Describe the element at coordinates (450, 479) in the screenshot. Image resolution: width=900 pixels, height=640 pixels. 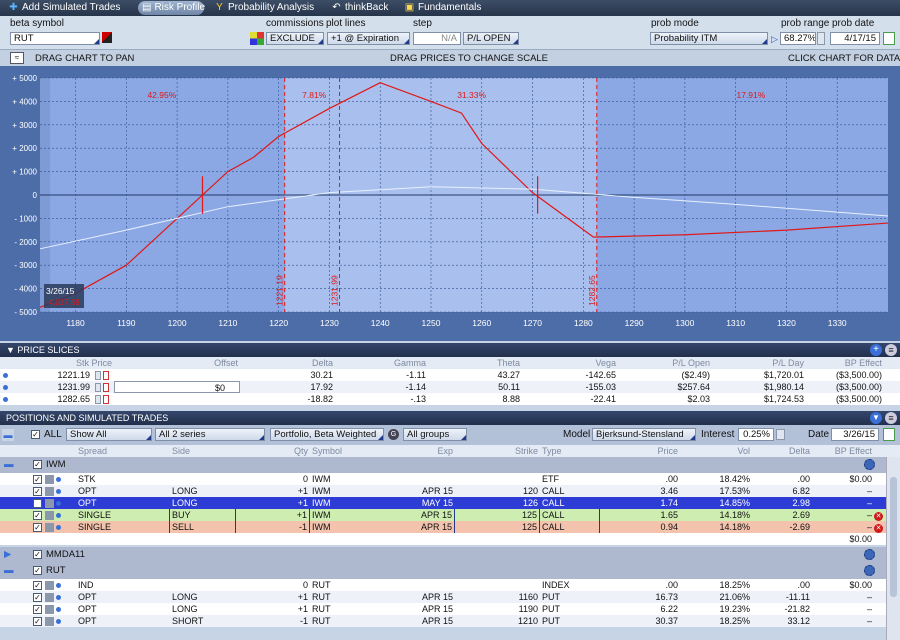
I see `position-row: ✓ STK 0 IWM ETF .00 18.42% .00 $0.00` at that location.